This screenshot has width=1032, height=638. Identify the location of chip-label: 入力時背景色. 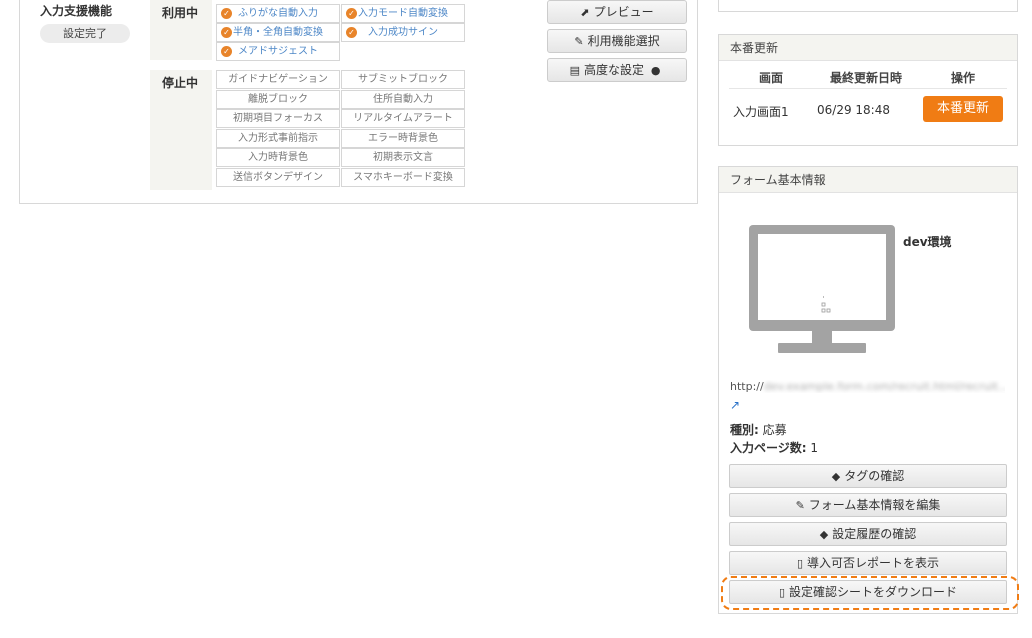
(278, 157).